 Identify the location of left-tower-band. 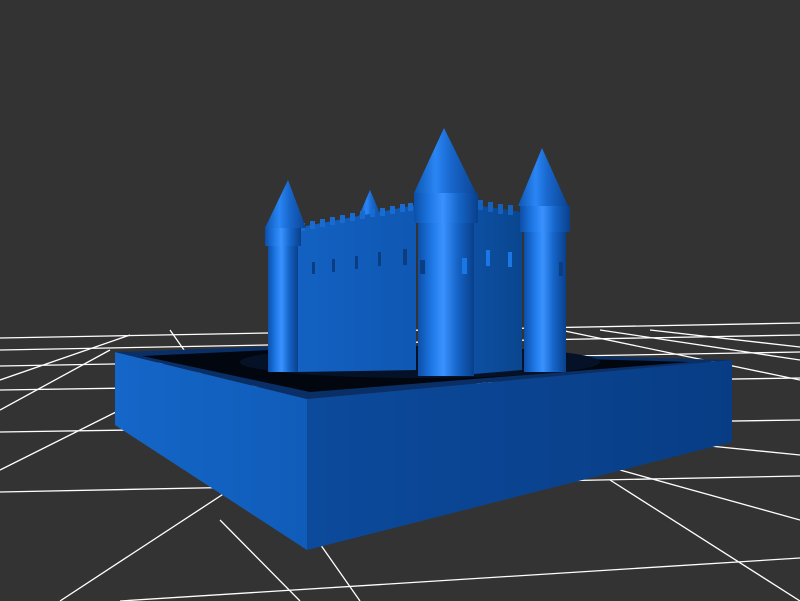
(283, 237).